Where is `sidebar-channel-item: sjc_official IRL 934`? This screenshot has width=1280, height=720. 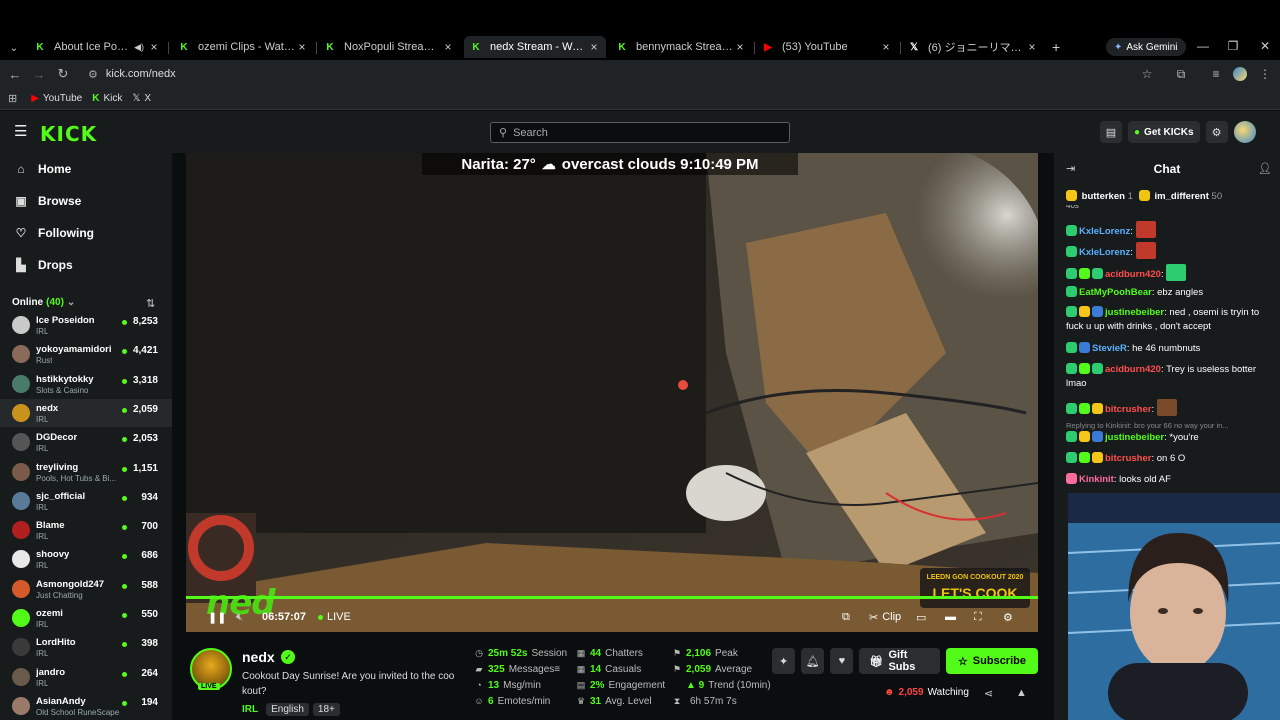
sidebar-channel-item: sjc_official IRL 934 is located at coordinates (86, 501).